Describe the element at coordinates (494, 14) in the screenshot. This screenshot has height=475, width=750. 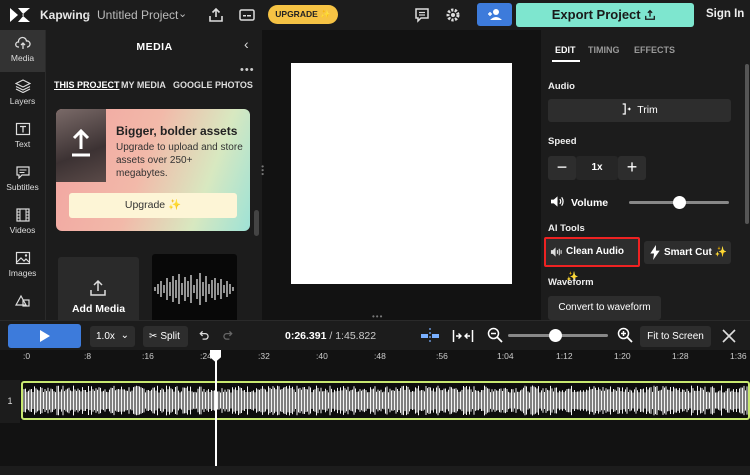
I see `invite-collaborator-button` at that location.